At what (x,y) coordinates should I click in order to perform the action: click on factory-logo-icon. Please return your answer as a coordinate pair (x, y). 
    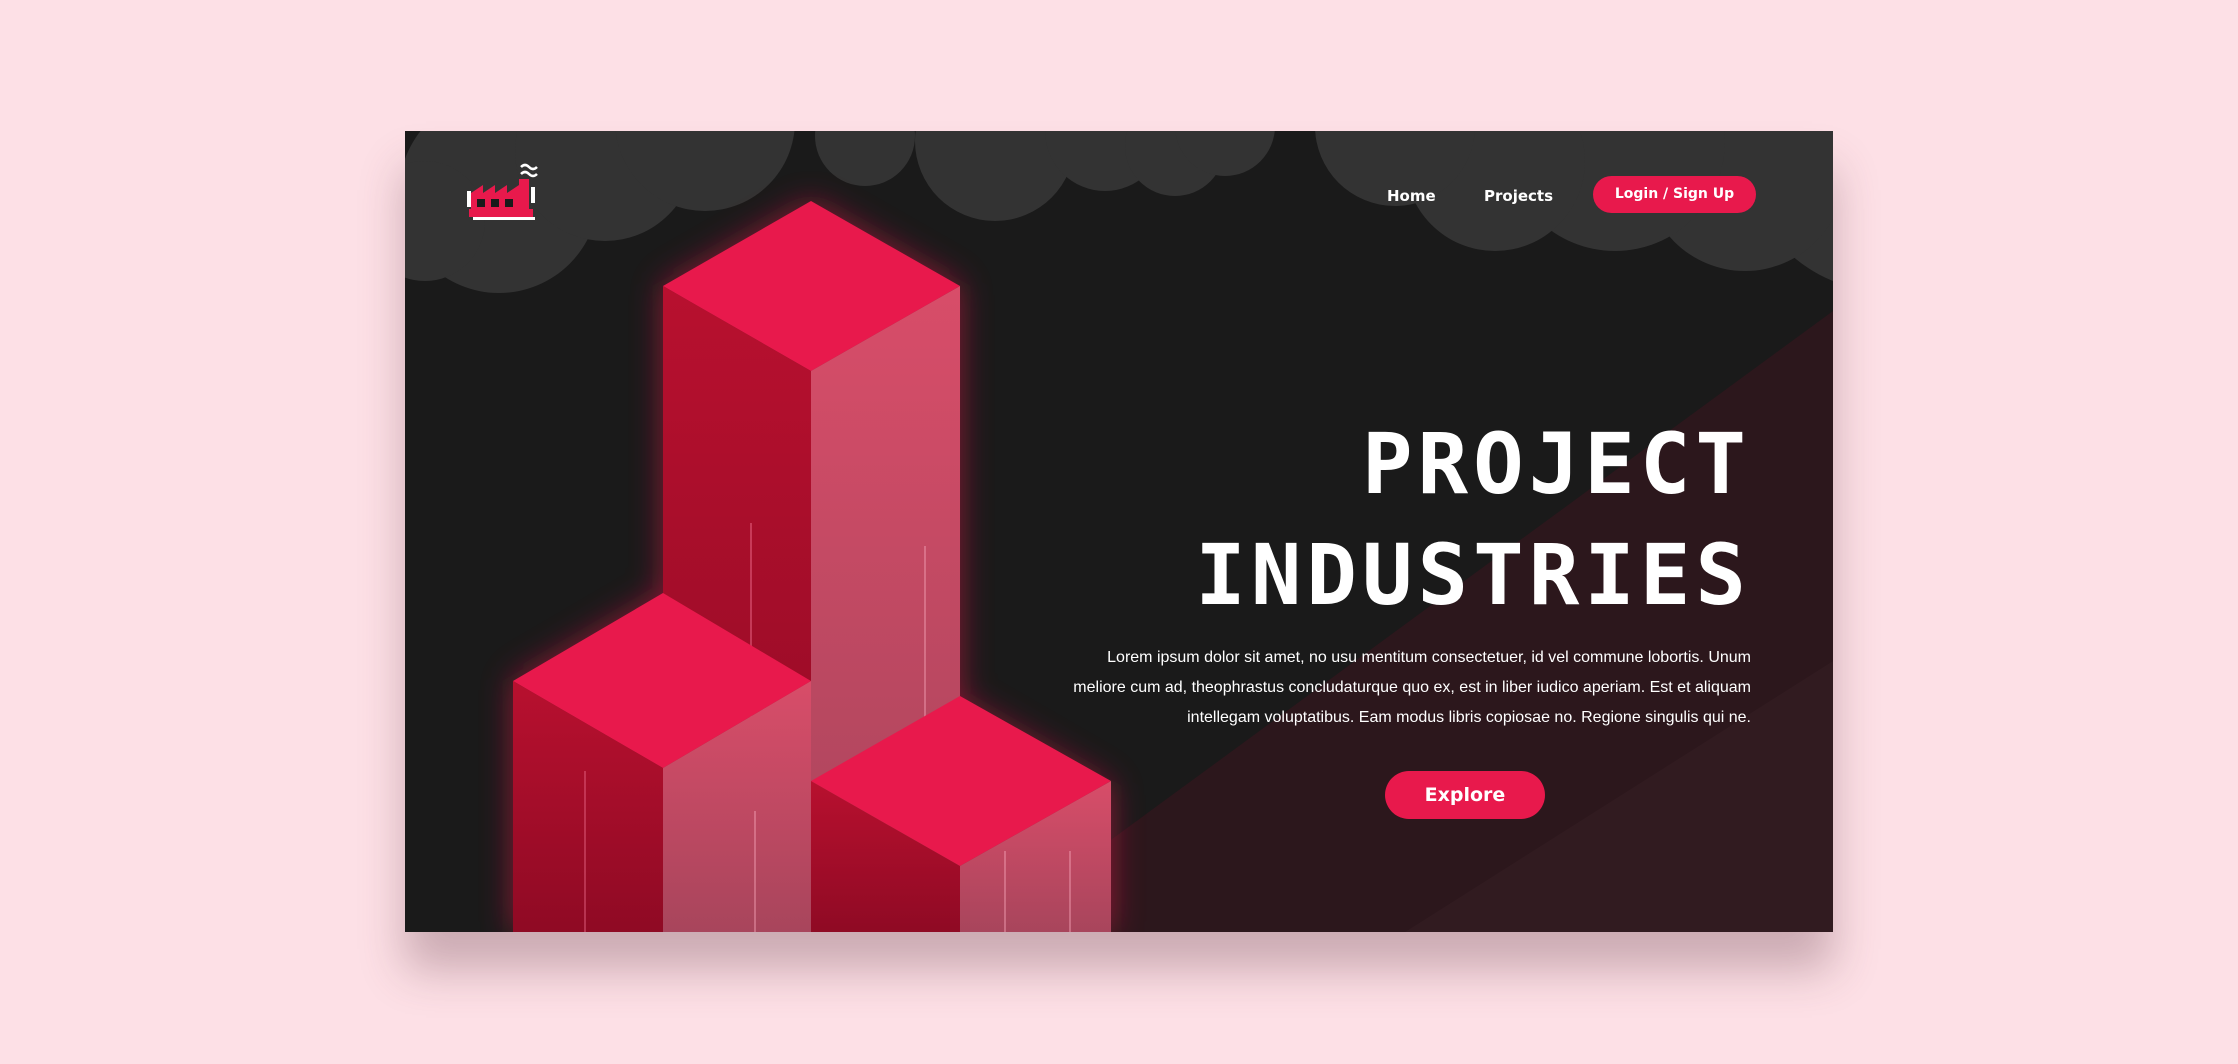
    Looking at the image, I should click on (501, 194).